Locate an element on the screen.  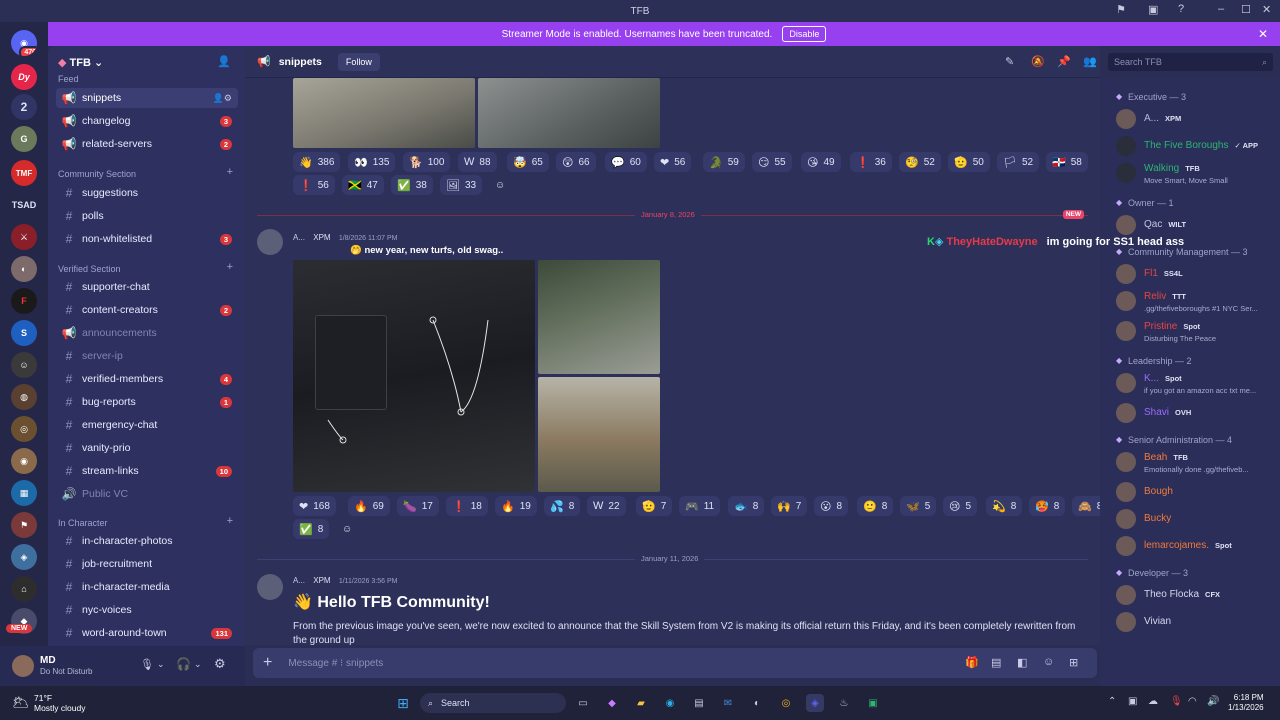
emoji-icon: ☺ is located at coordinates (1048, 662).